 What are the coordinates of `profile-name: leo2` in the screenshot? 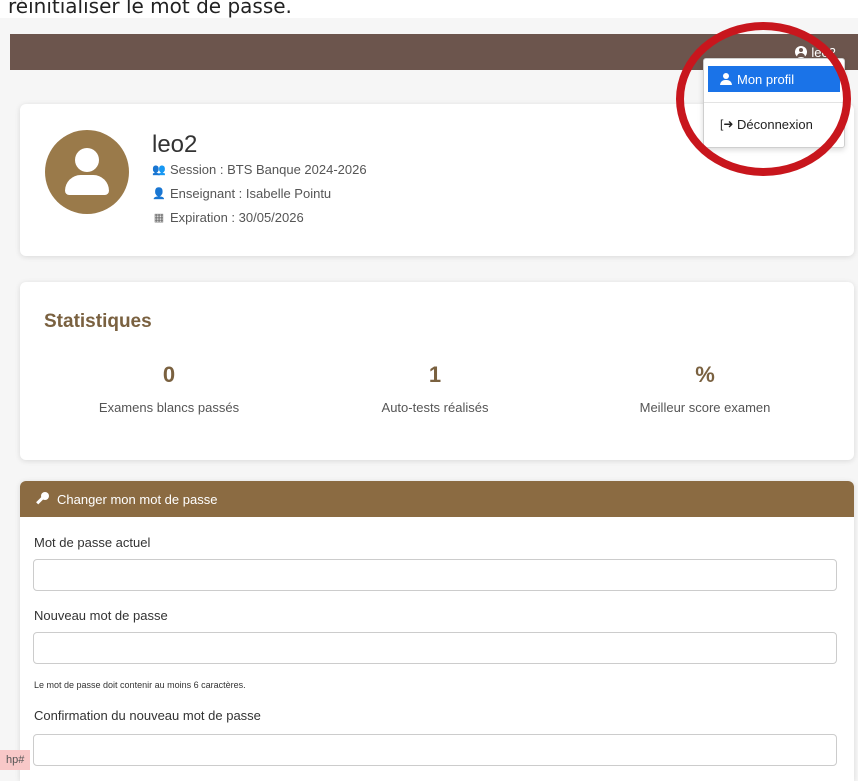 It's located at (175, 144).